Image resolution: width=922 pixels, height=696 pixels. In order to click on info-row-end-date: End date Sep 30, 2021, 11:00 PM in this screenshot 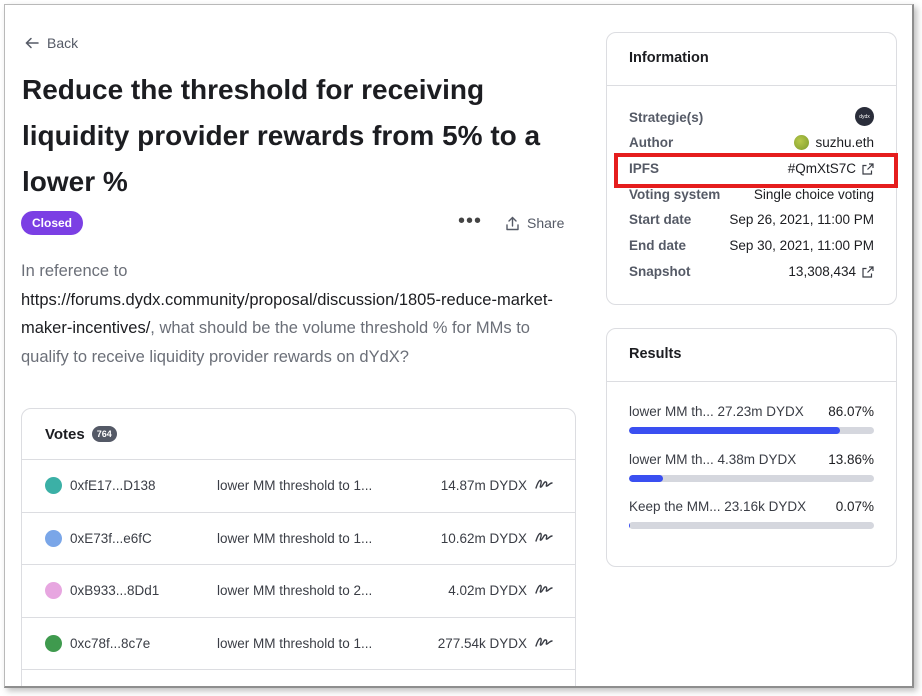, I will do `click(751, 248)`.